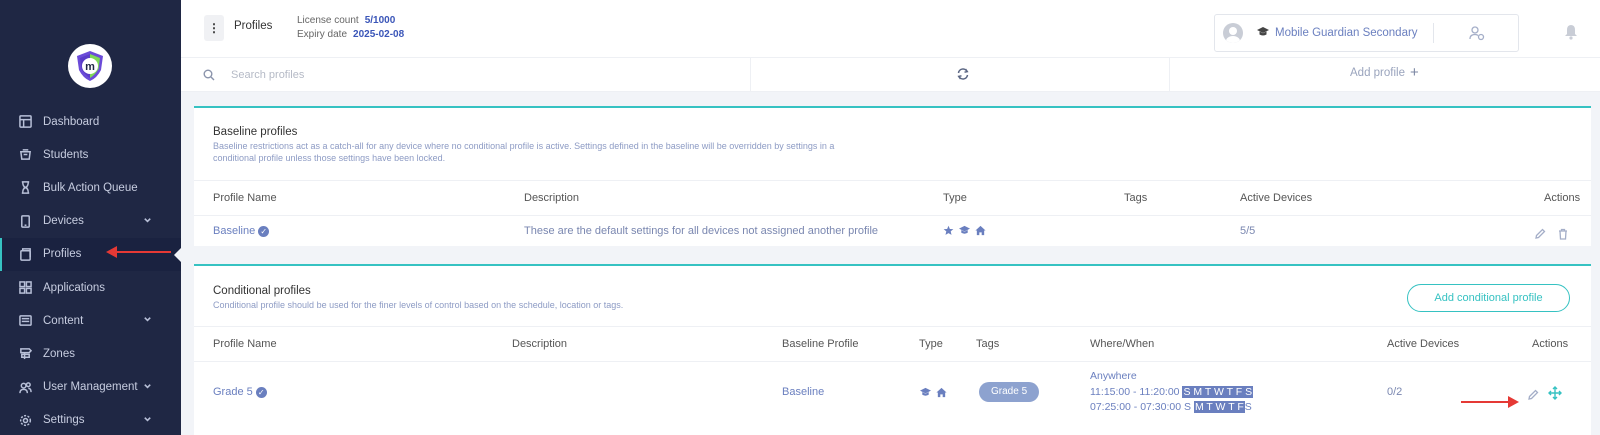 This screenshot has height=435, width=1600. Describe the element at coordinates (1562, 198) in the screenshot. I see `column-header-actions: Actions` at that location.